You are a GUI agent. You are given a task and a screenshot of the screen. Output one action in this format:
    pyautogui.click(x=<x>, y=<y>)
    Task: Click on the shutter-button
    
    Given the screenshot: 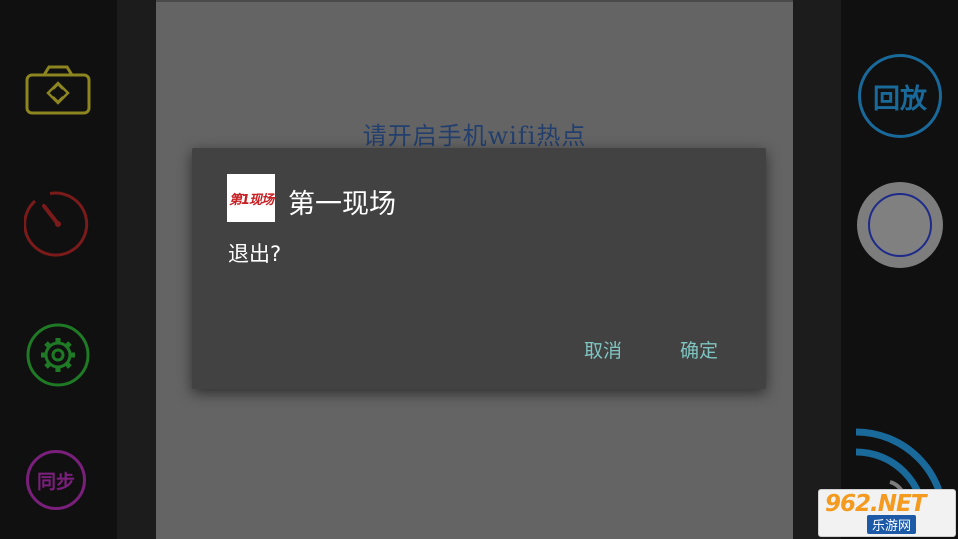 What is the action you would take?
    pyautogui.click(x=900, y=225)
    